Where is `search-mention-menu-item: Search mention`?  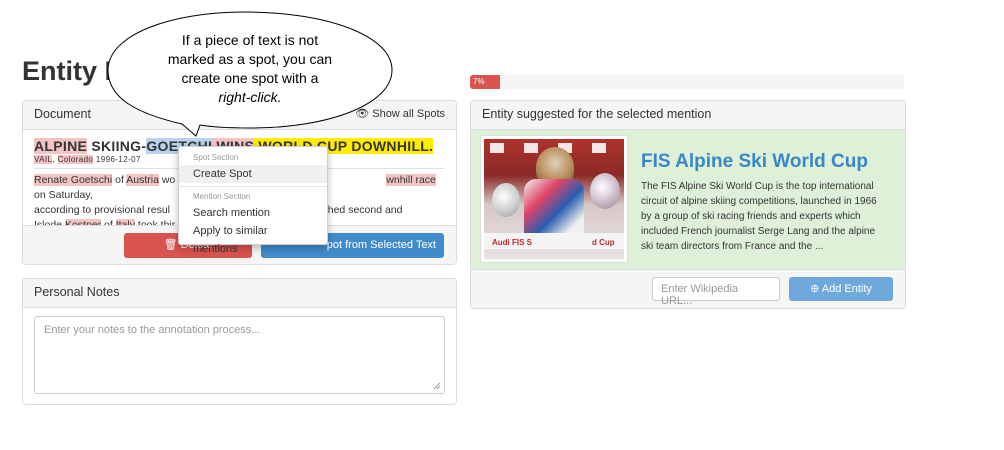 search-mention-menu-item: Search mention is located at coordinates (253, 213).